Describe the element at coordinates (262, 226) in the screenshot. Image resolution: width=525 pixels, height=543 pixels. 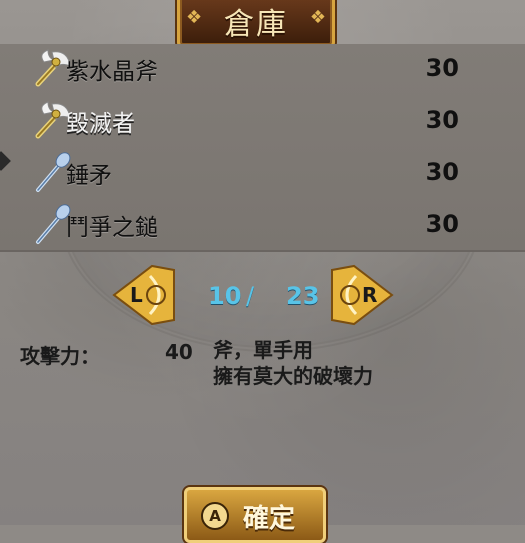
I see `list-item: 鬥爭之鎚 30` at that location.